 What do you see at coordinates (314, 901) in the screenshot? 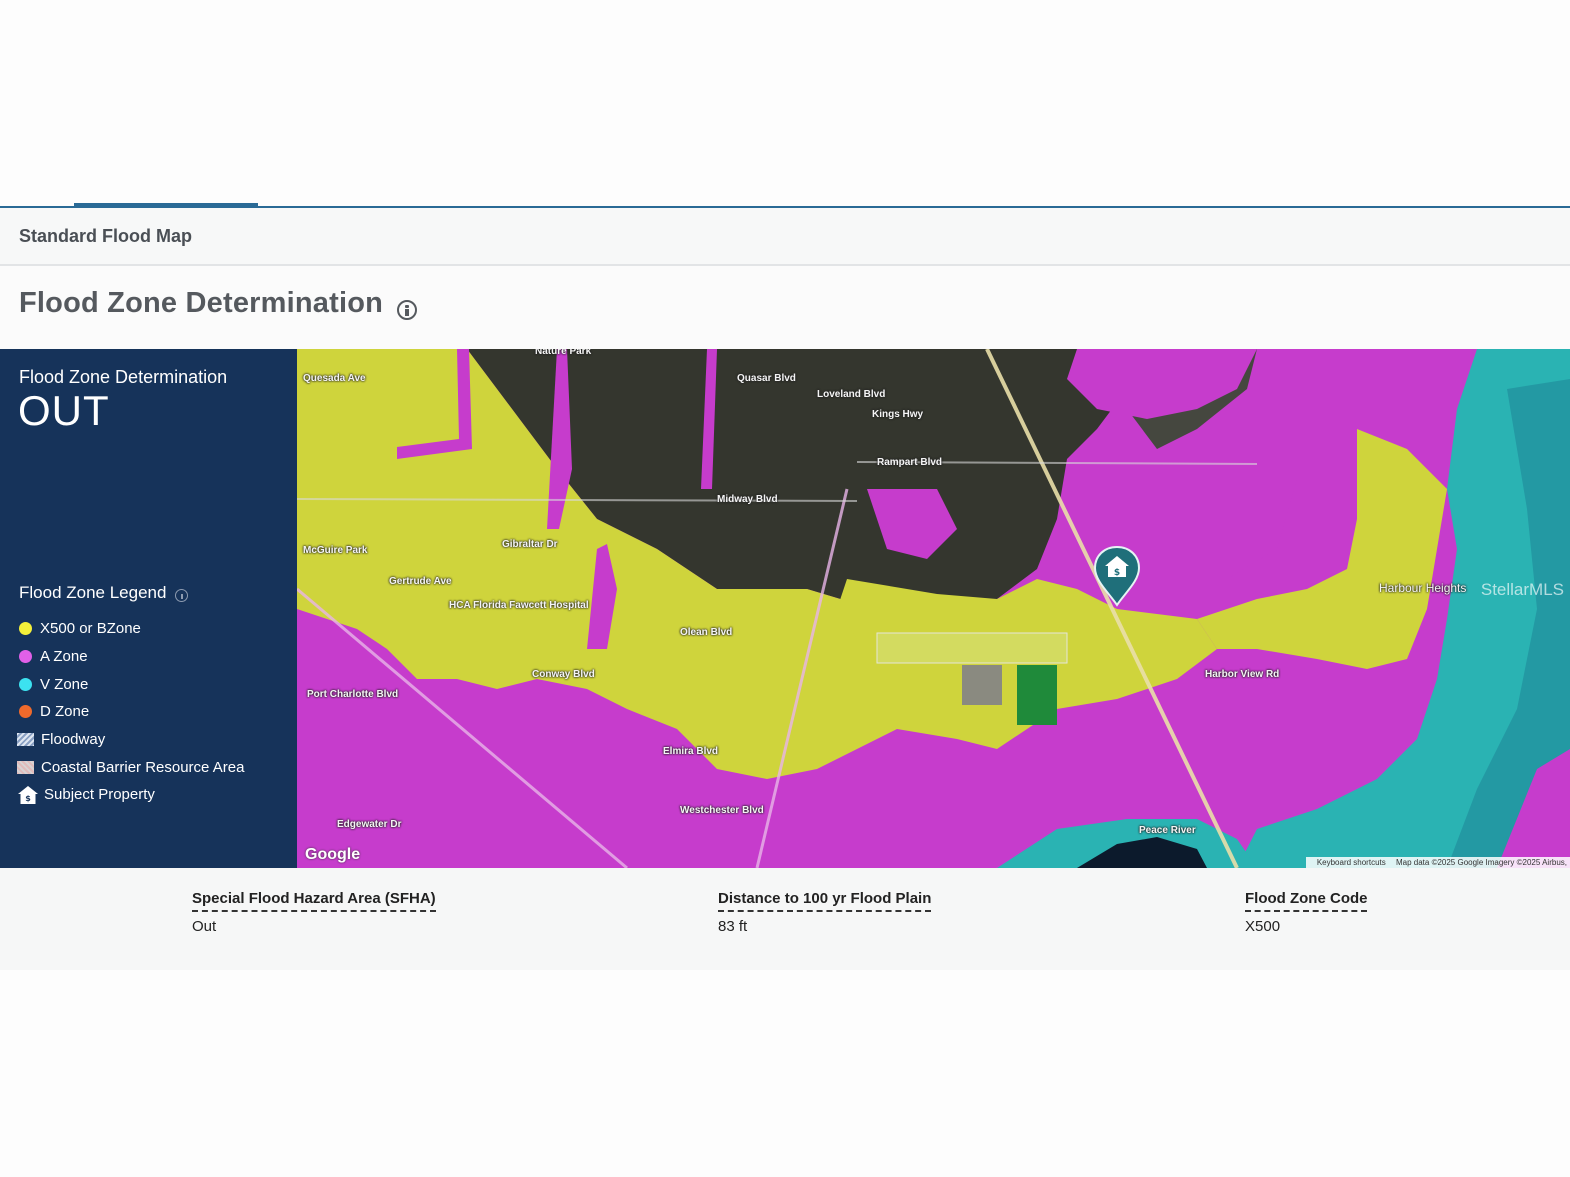
I see `sfha-label: Special Flood Hazard Area (SFHA)` at bounding box center [314, 901].